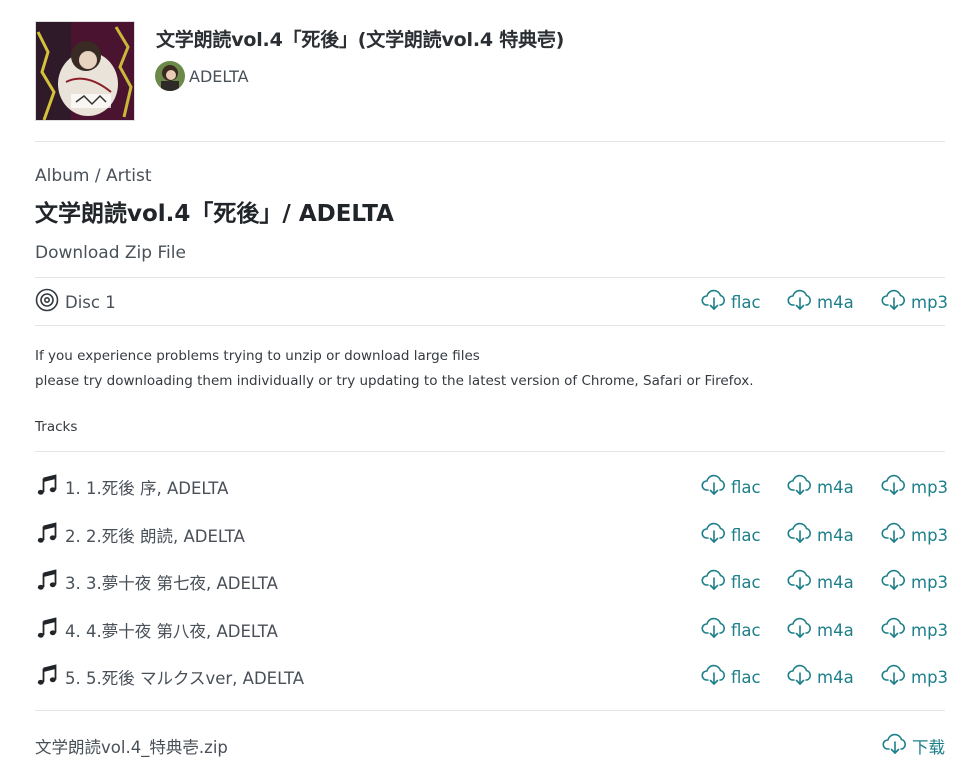  Describe the element at coordinates (492, 677) in the screenshot. I see `track-row: 5. 5.死後 マルクスver, ADELTA flac m4a mp3` at that location.